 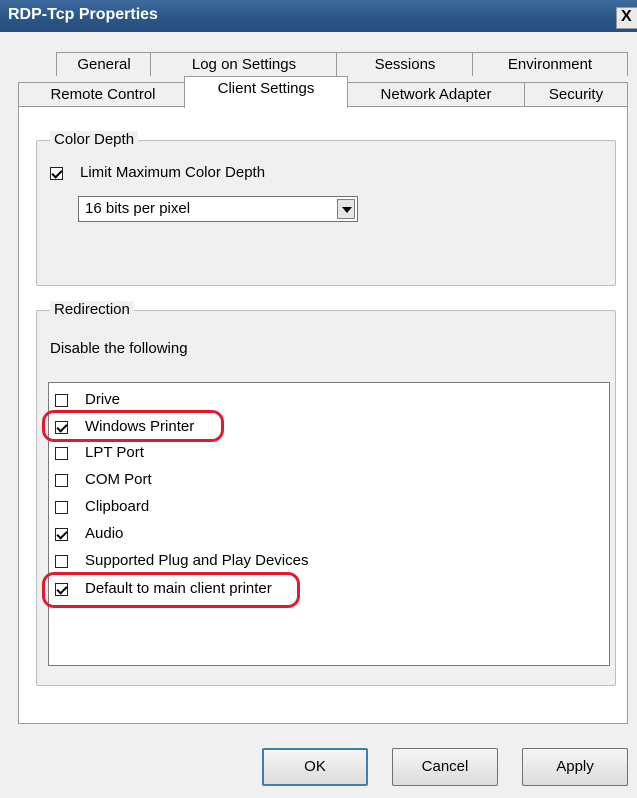 I want to click on tab-network-adapter: Network Adapter, so click(x=436, y=94).